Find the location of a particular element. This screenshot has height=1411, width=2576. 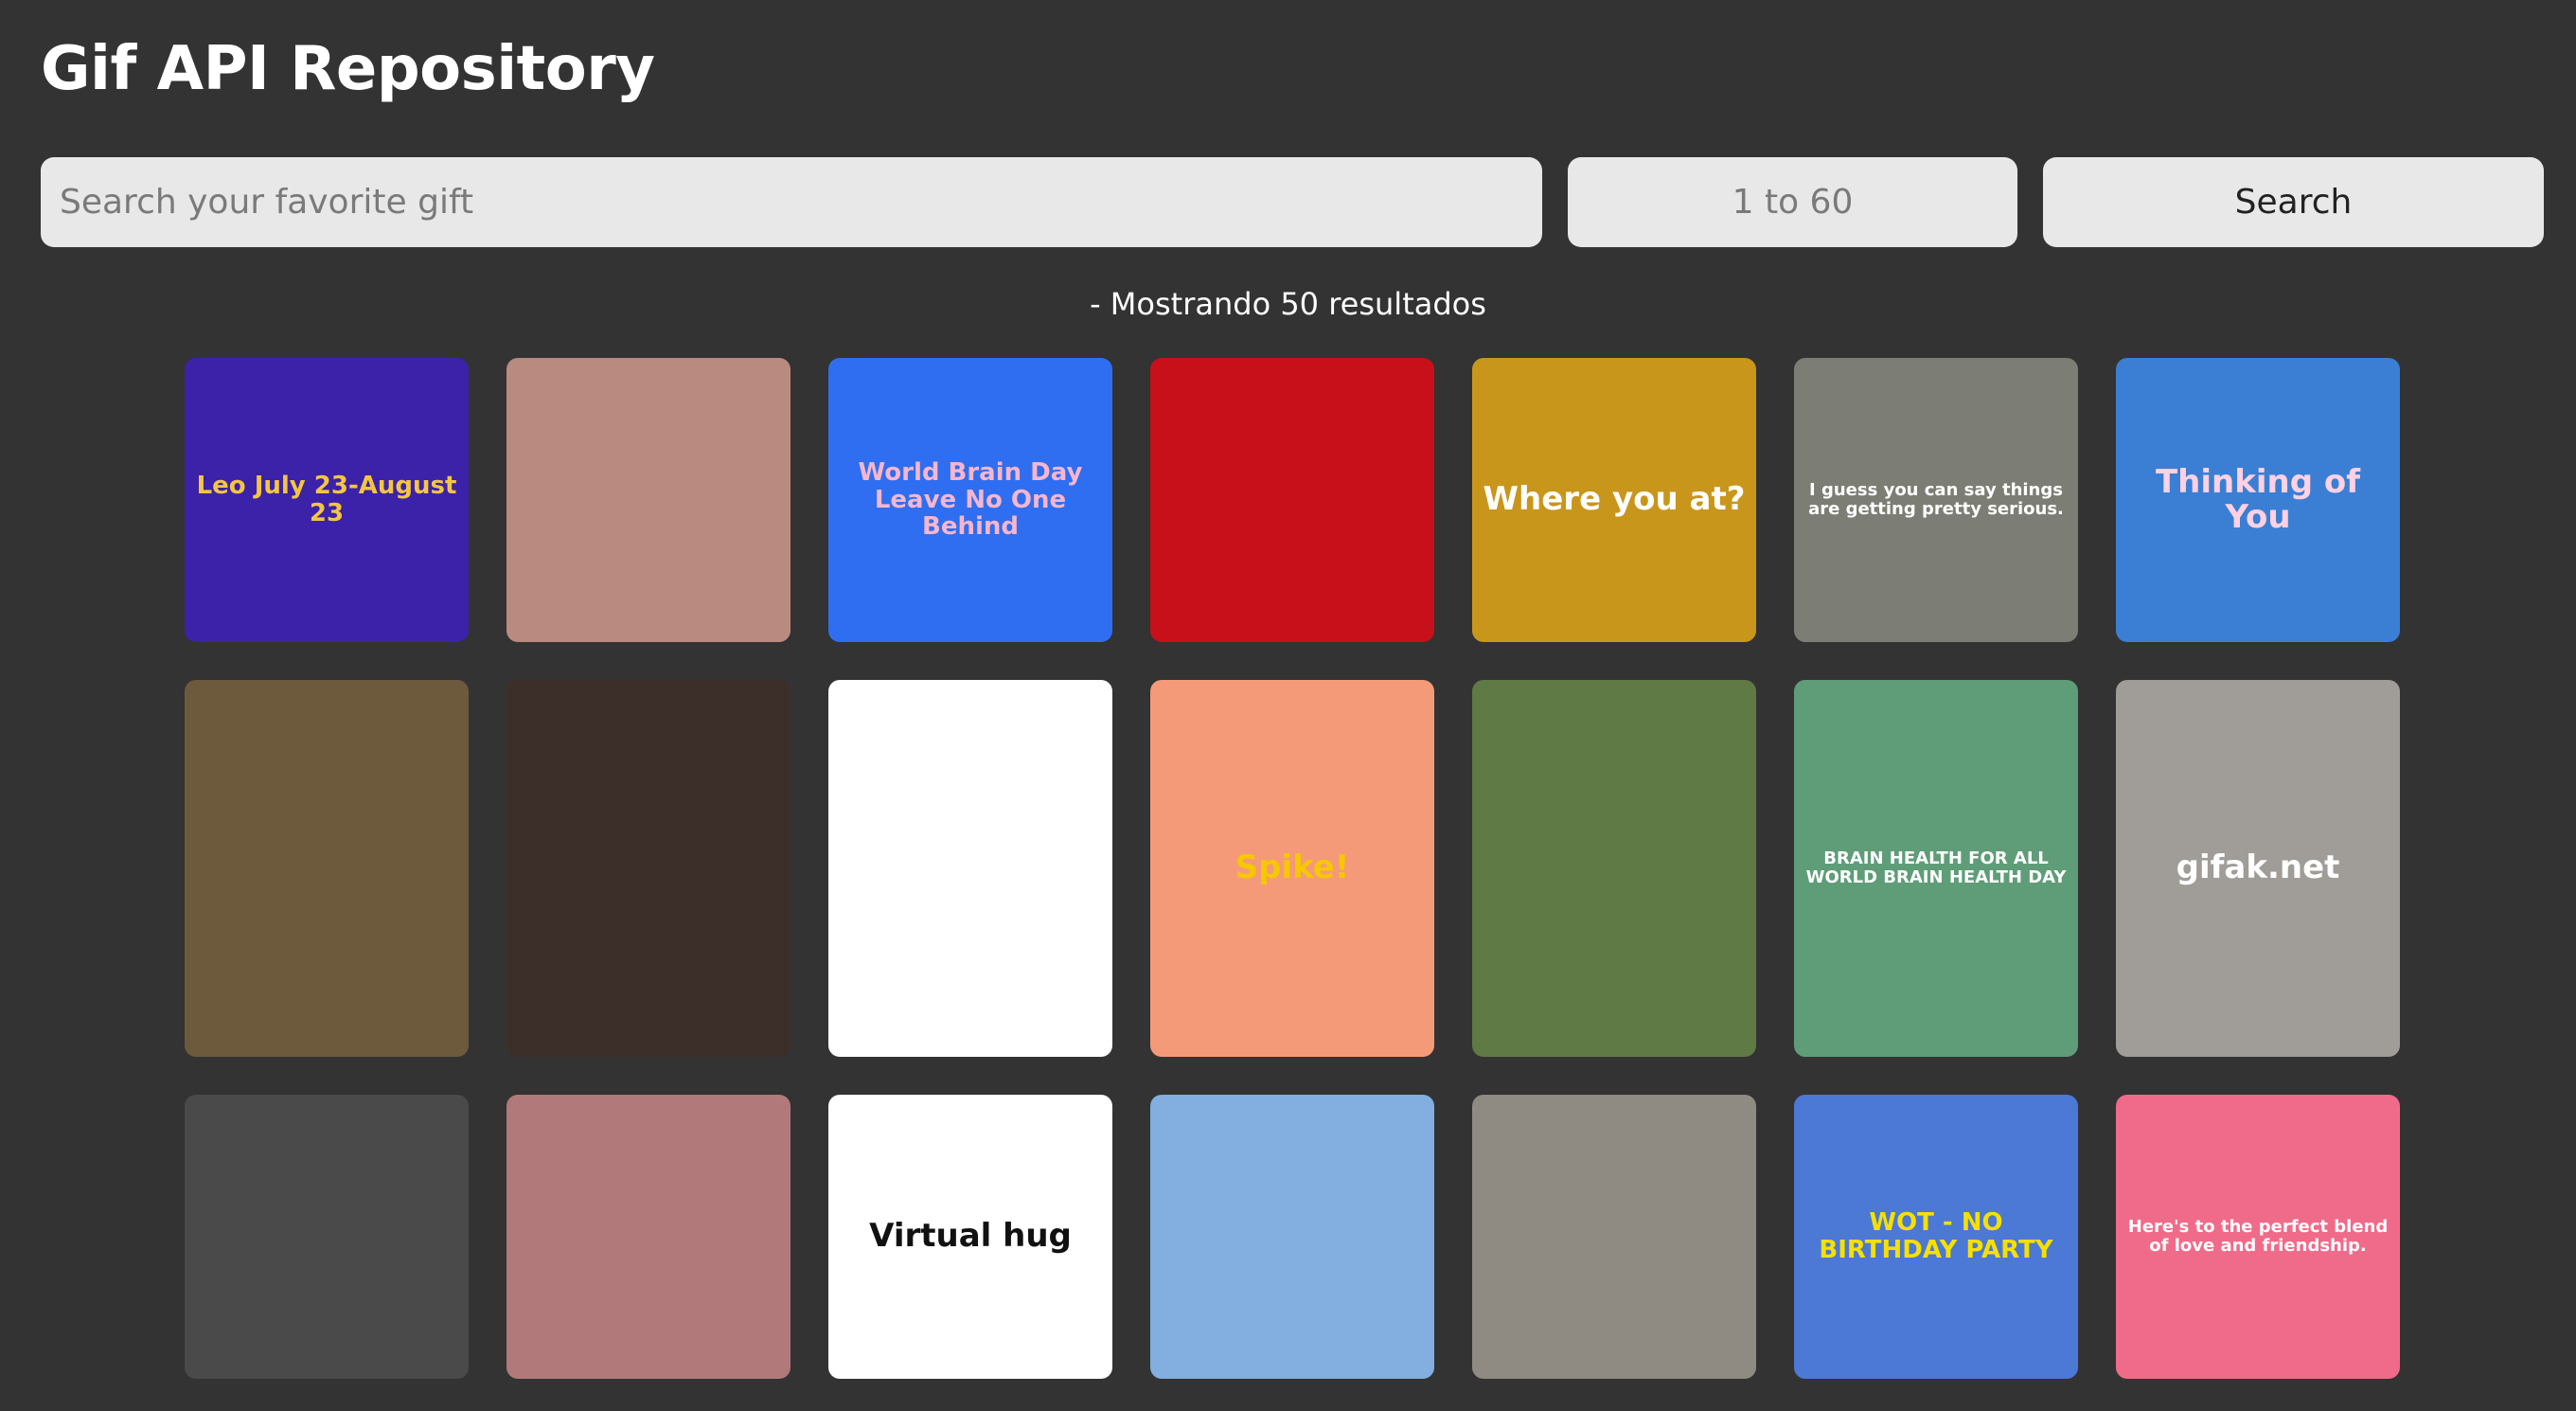

gif-tile: Where you at? is located at coordinates (1614, 500).